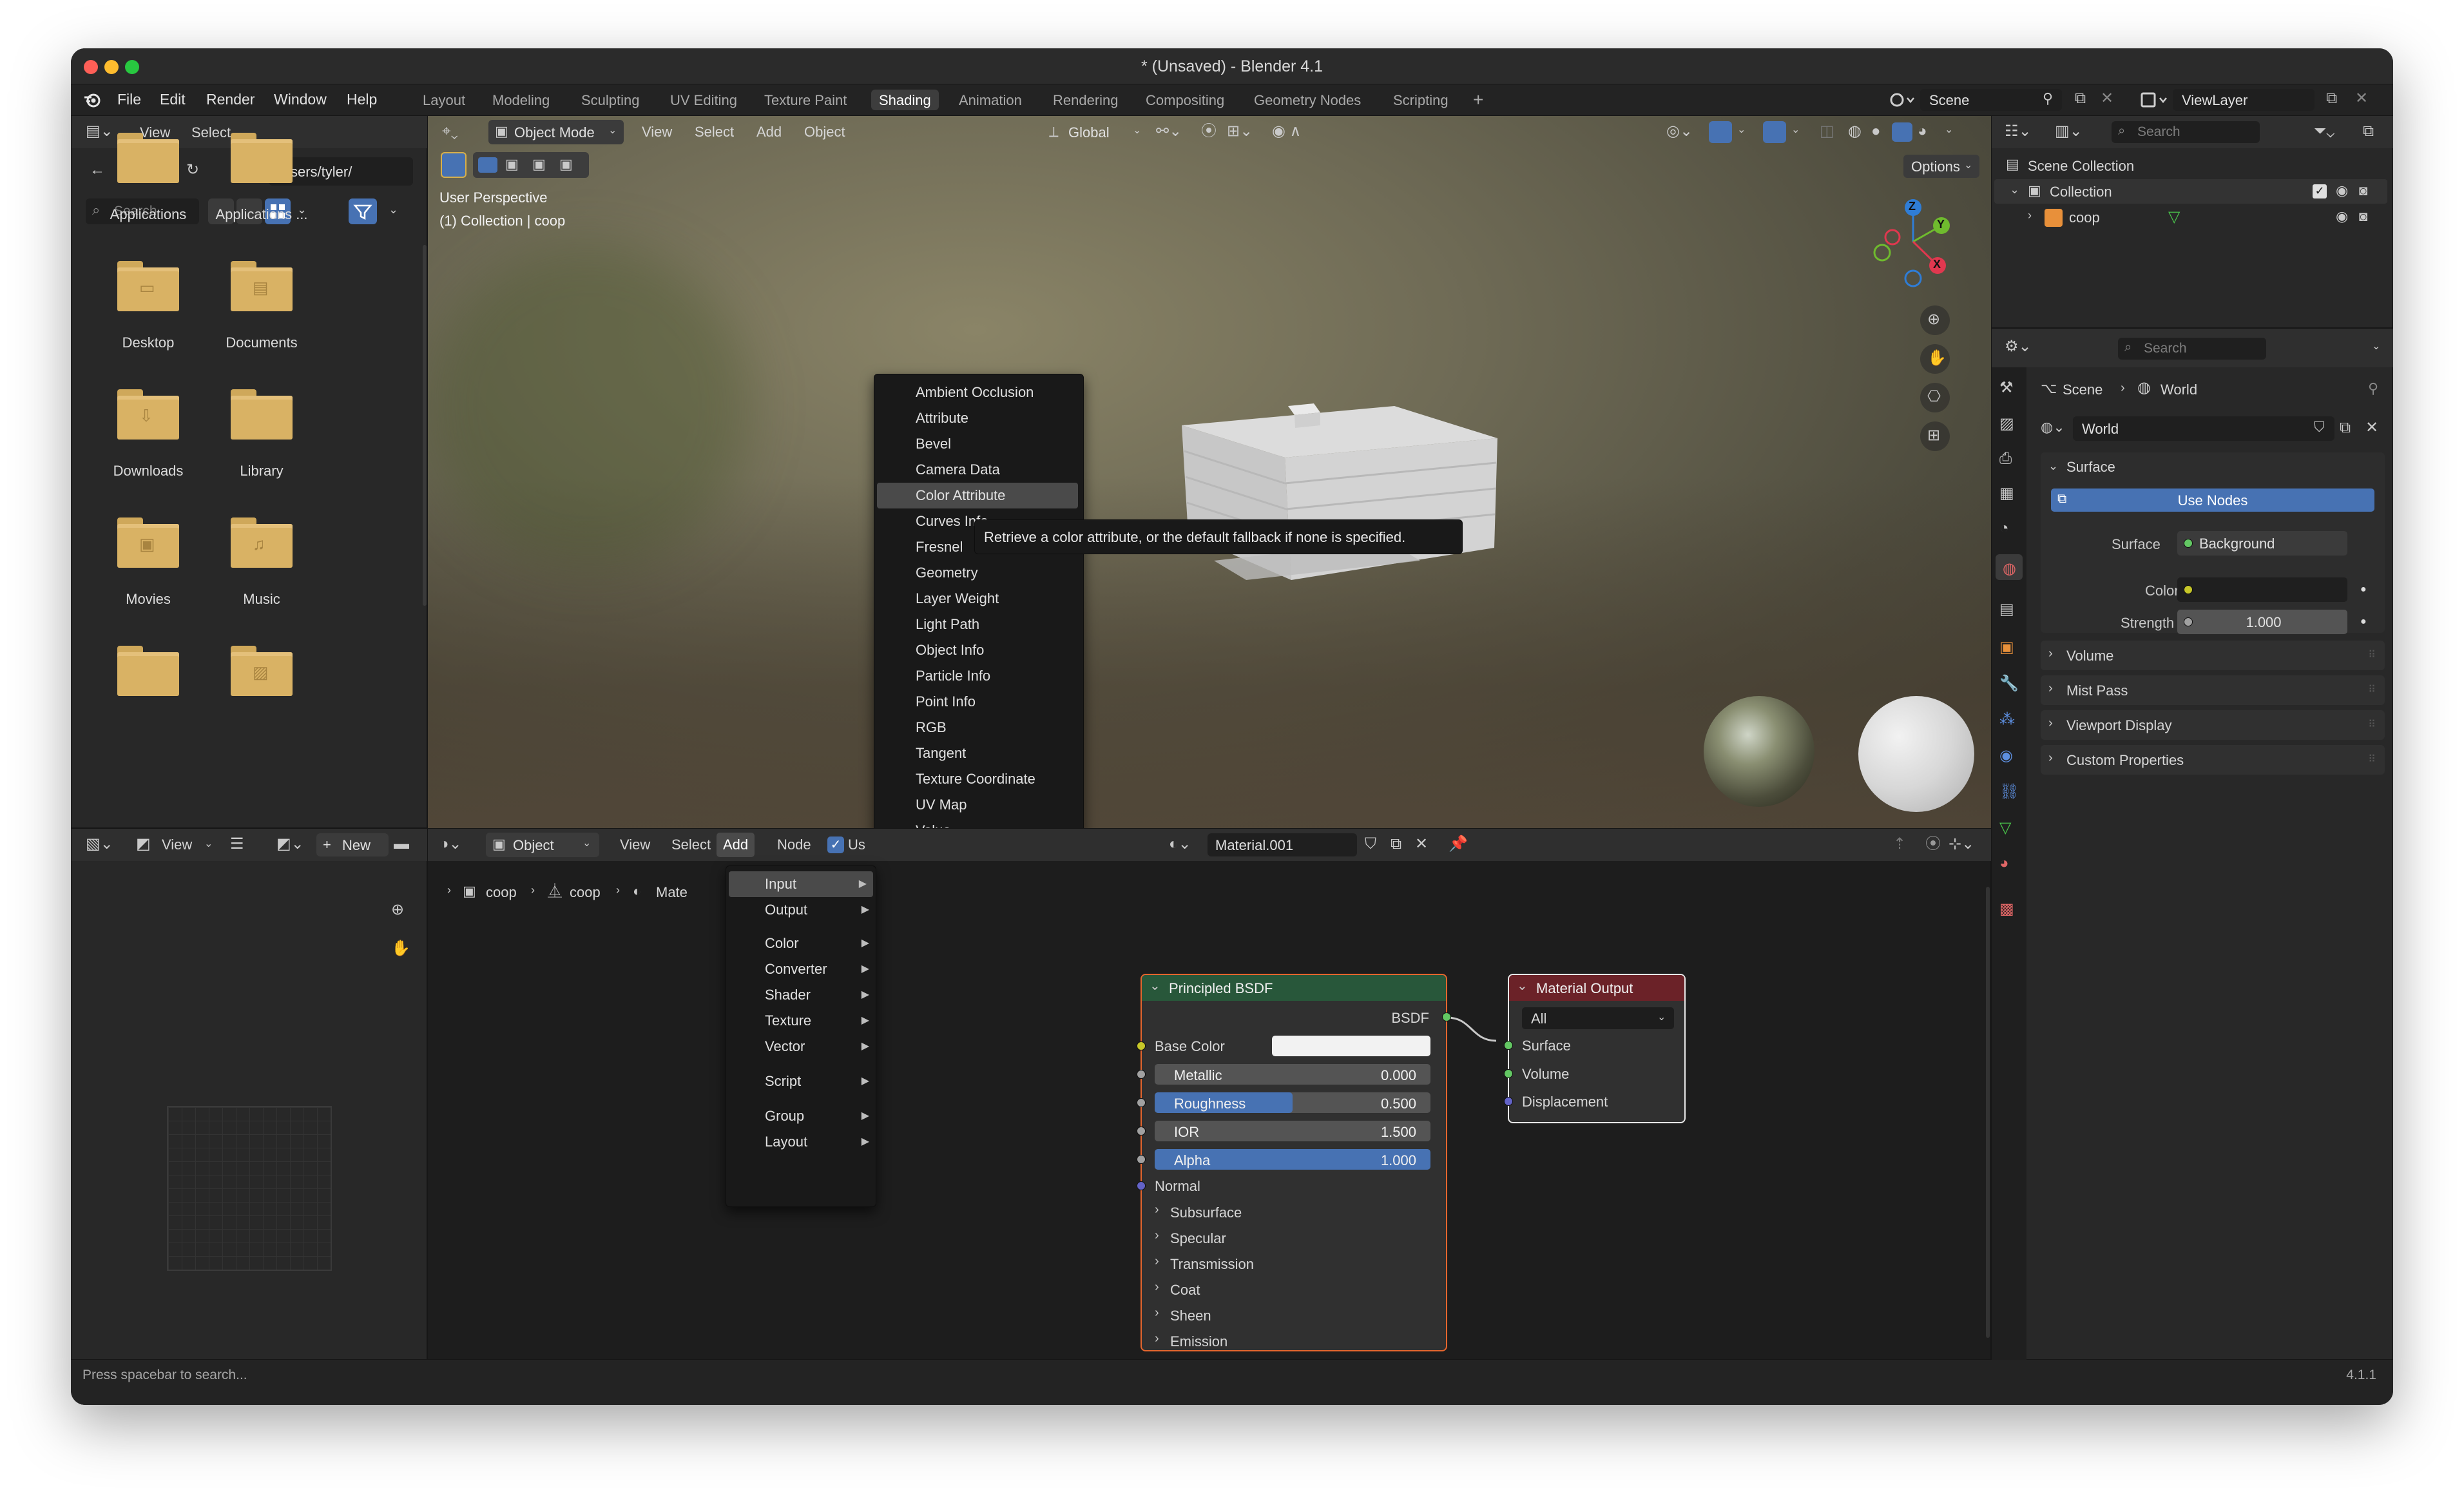 This screenshot has width=2464, height=1499. What do you see at coordinates (979, 599) in the screenshot?
I see `input-menu-item: Layer Weight` at bounding box center [979, 599].